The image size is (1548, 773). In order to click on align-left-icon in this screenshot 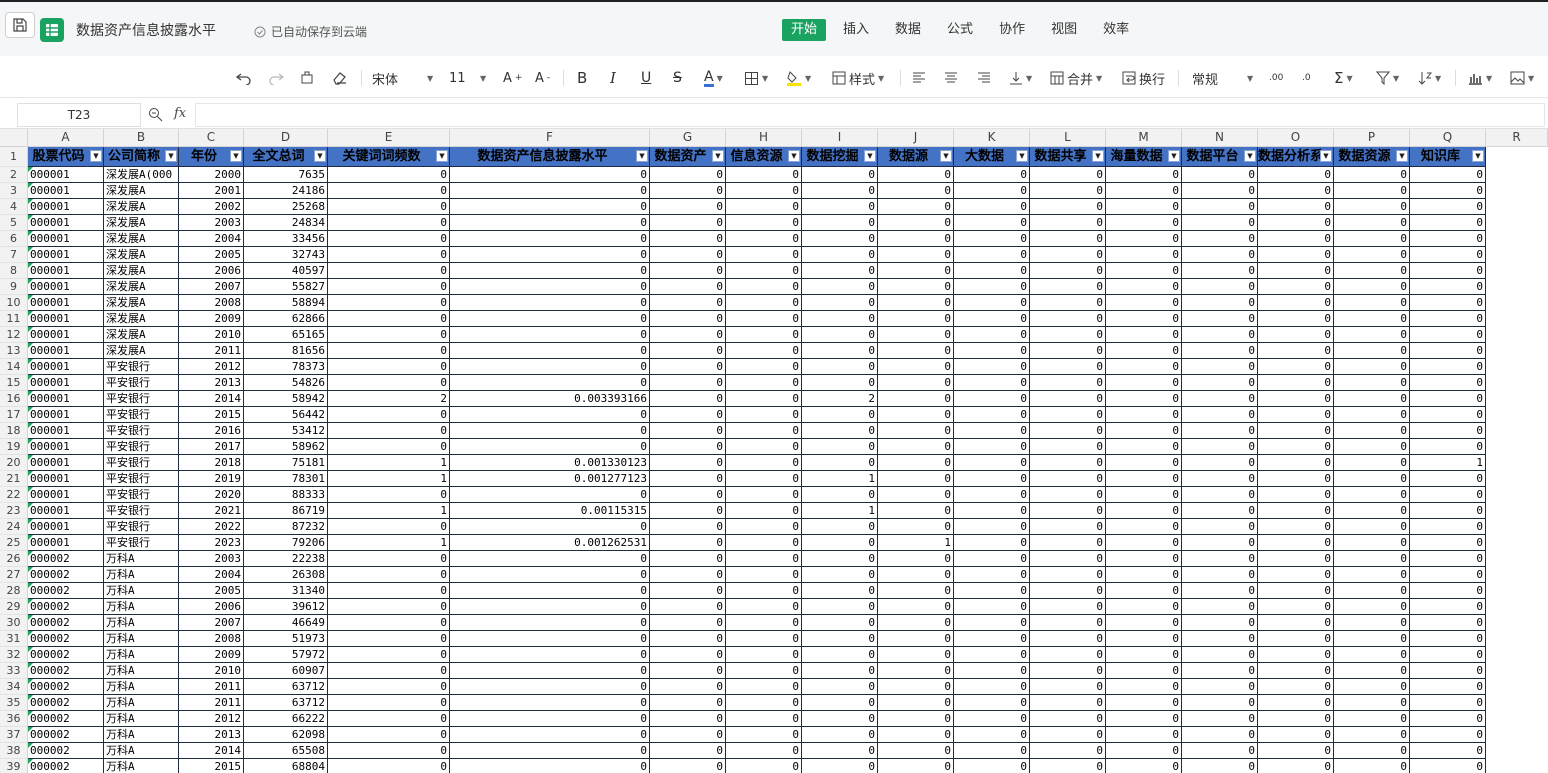, I will do `click(919, 78)`.